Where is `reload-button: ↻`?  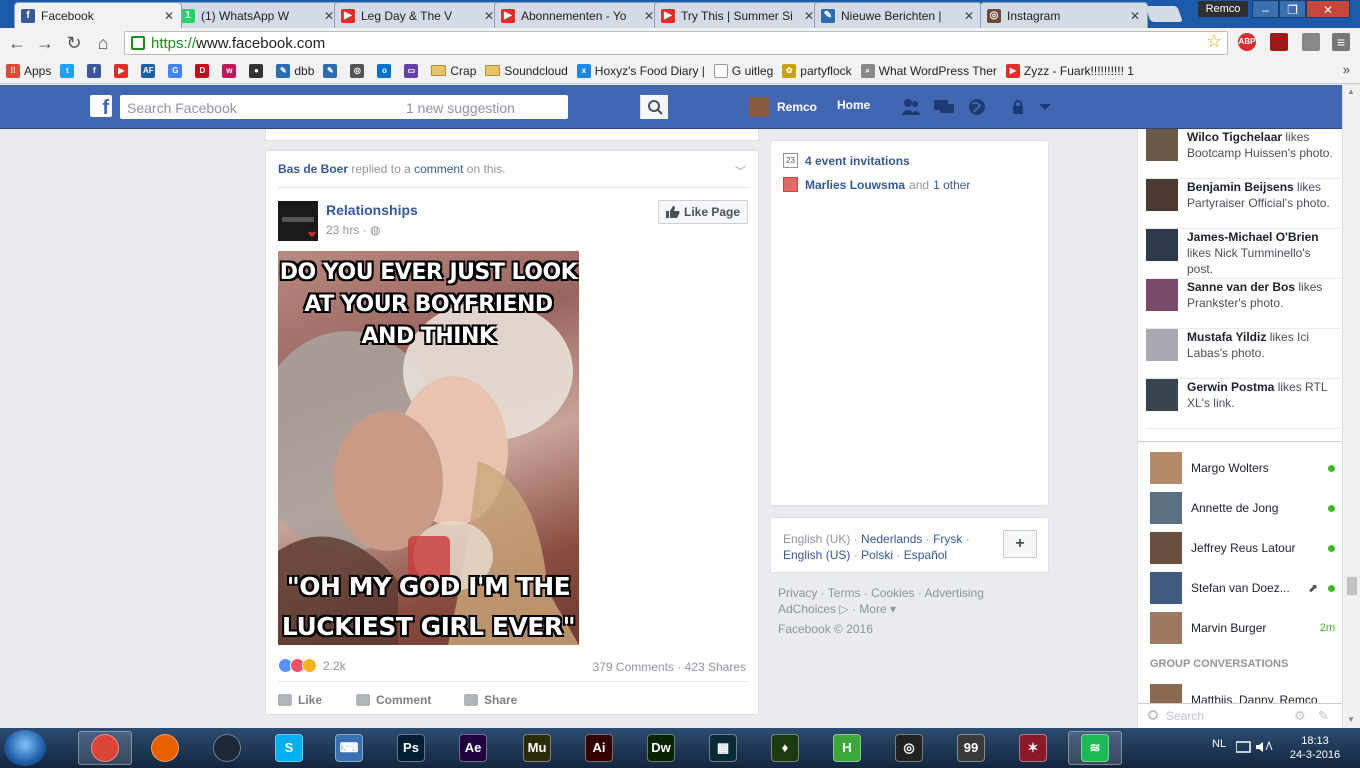 reload-button: ↻ is located at coordinates (74, 43).